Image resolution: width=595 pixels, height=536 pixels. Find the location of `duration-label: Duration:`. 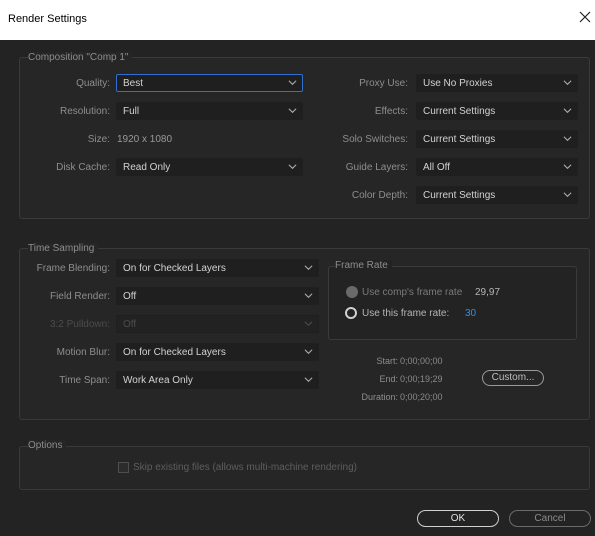

duration-label: Duration: is located at coordinates (379, 397).